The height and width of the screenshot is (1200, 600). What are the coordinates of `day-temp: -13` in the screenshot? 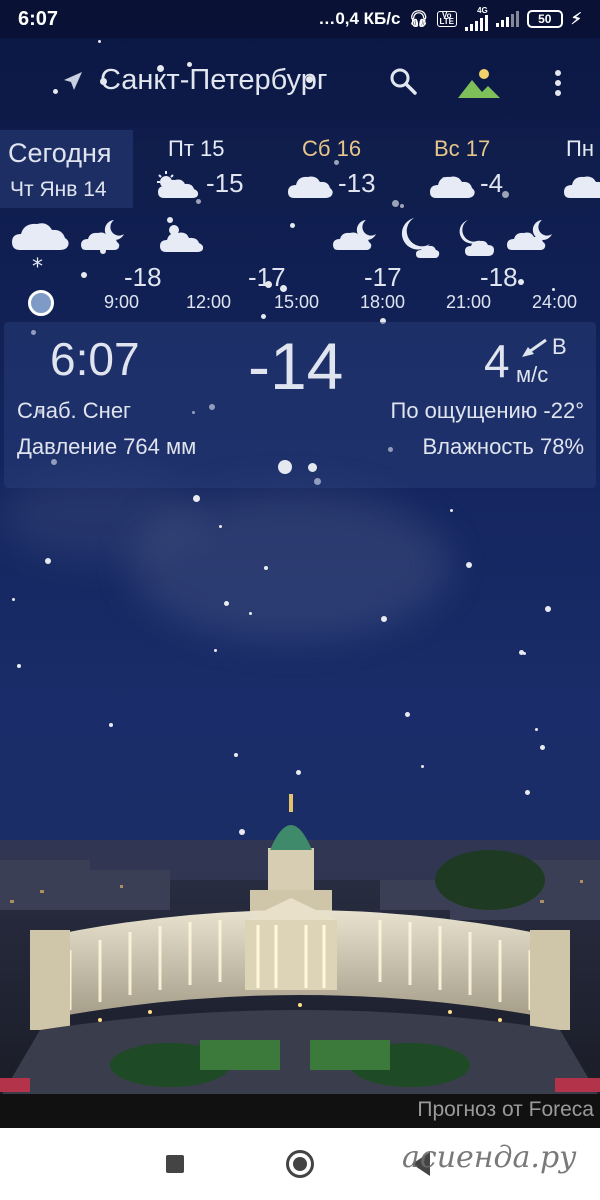 It's located at (357, 183).